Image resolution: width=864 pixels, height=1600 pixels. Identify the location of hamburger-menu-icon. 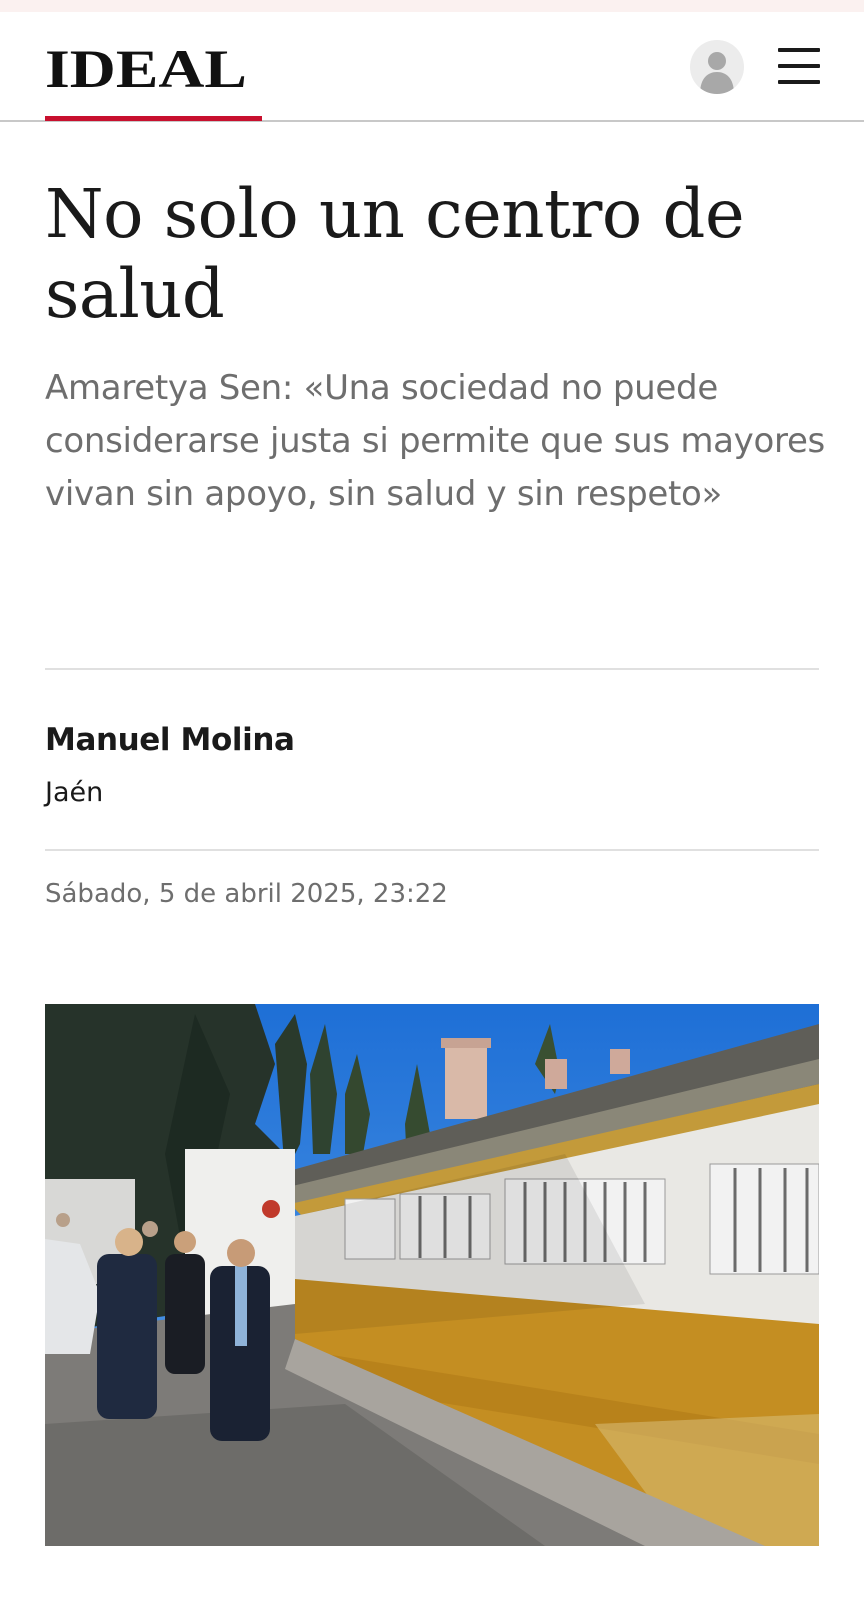
(799, 66).